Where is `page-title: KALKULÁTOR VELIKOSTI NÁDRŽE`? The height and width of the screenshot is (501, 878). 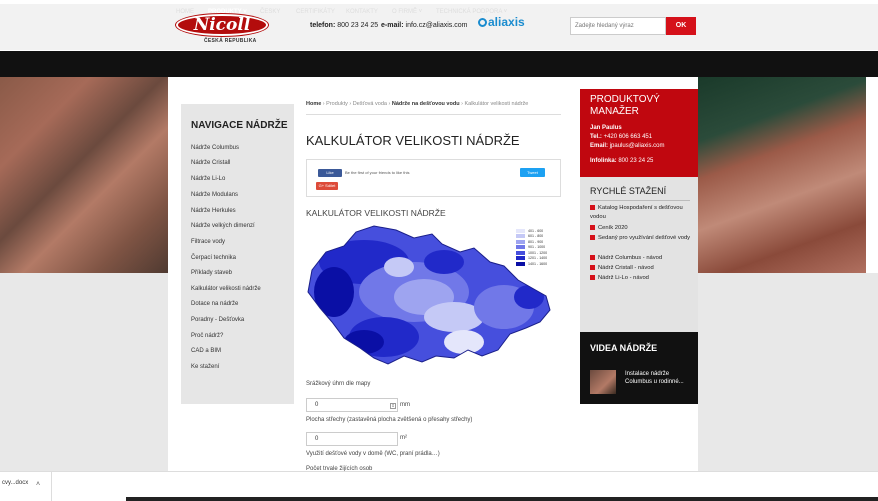 page-title: KALKULÁTOR VELIKOSTI NÁDRŽE is located at coordinates (413, 140).